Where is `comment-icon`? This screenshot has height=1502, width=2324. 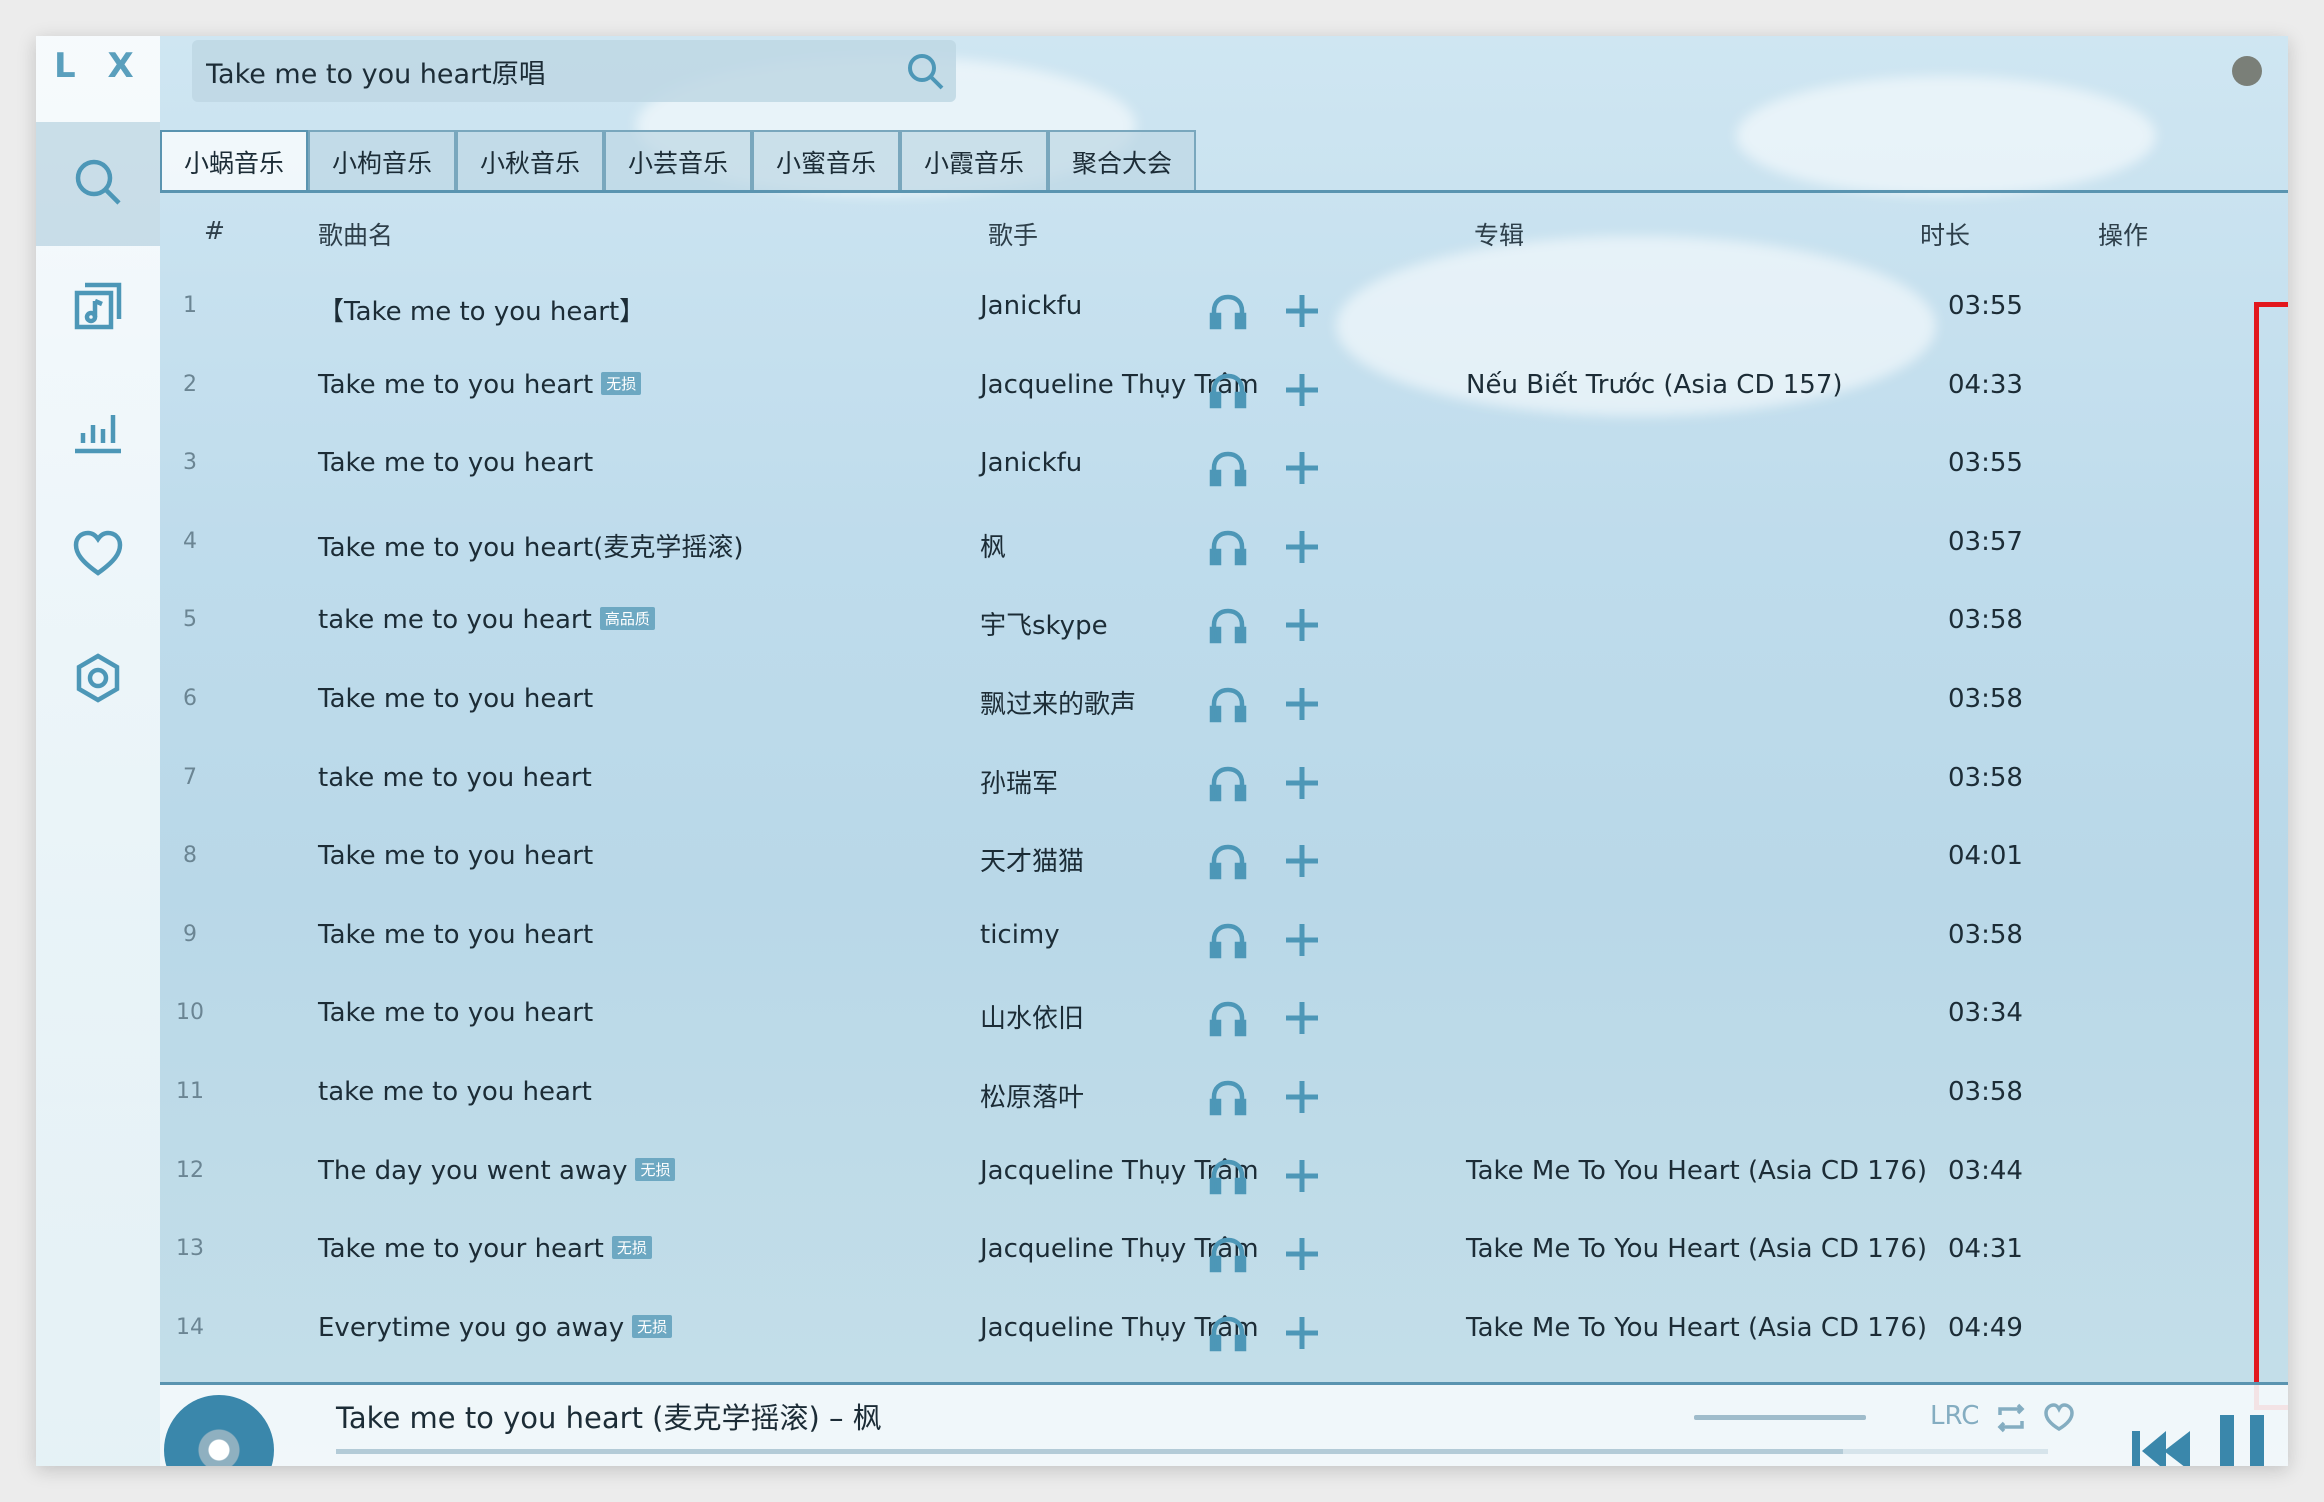 comment-icon is located at coordinates (2059, 1418).